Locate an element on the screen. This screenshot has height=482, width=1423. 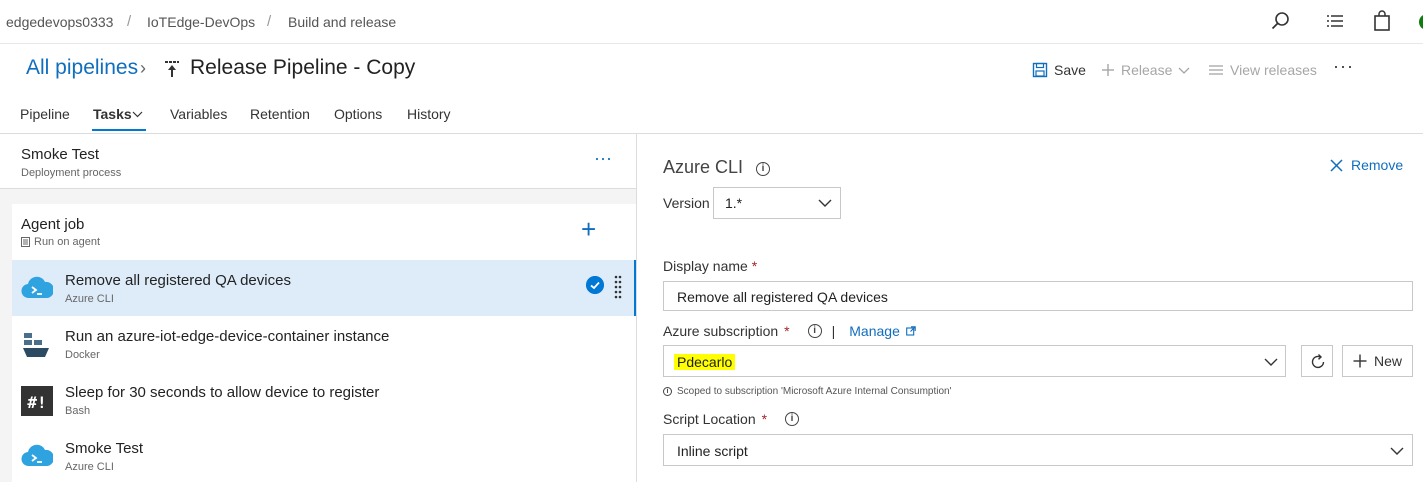
display-name-label-text: Display name is located at coordinates (705, 266).